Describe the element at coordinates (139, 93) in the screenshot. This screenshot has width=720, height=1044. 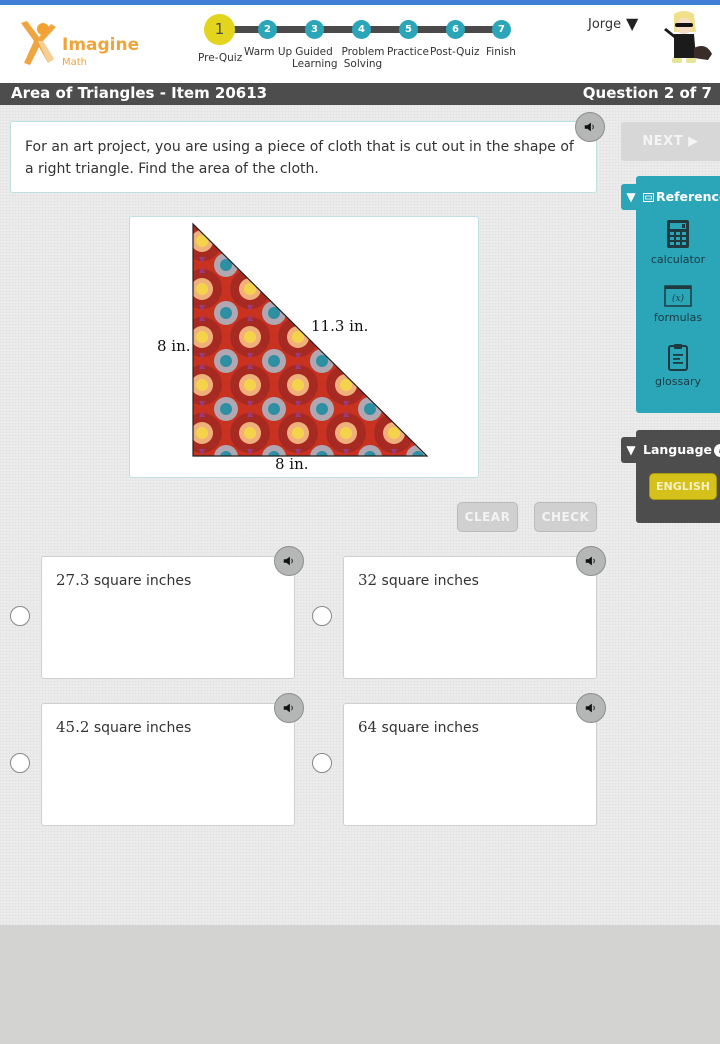
I see `lesson-title: Area of Triangles - Item 20613` at that location.